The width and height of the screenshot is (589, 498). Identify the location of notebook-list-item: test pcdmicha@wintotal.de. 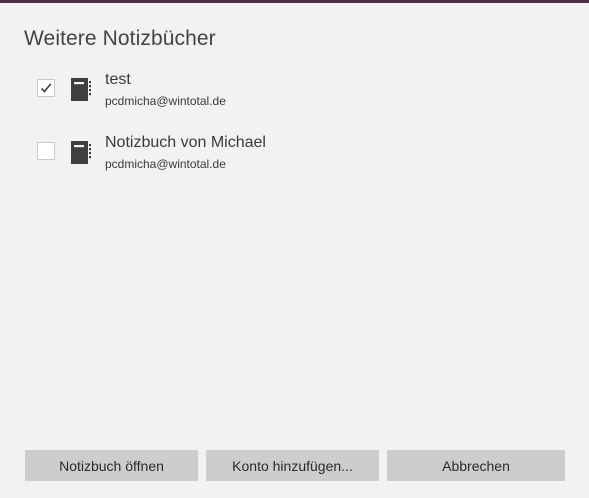
(294, 92).